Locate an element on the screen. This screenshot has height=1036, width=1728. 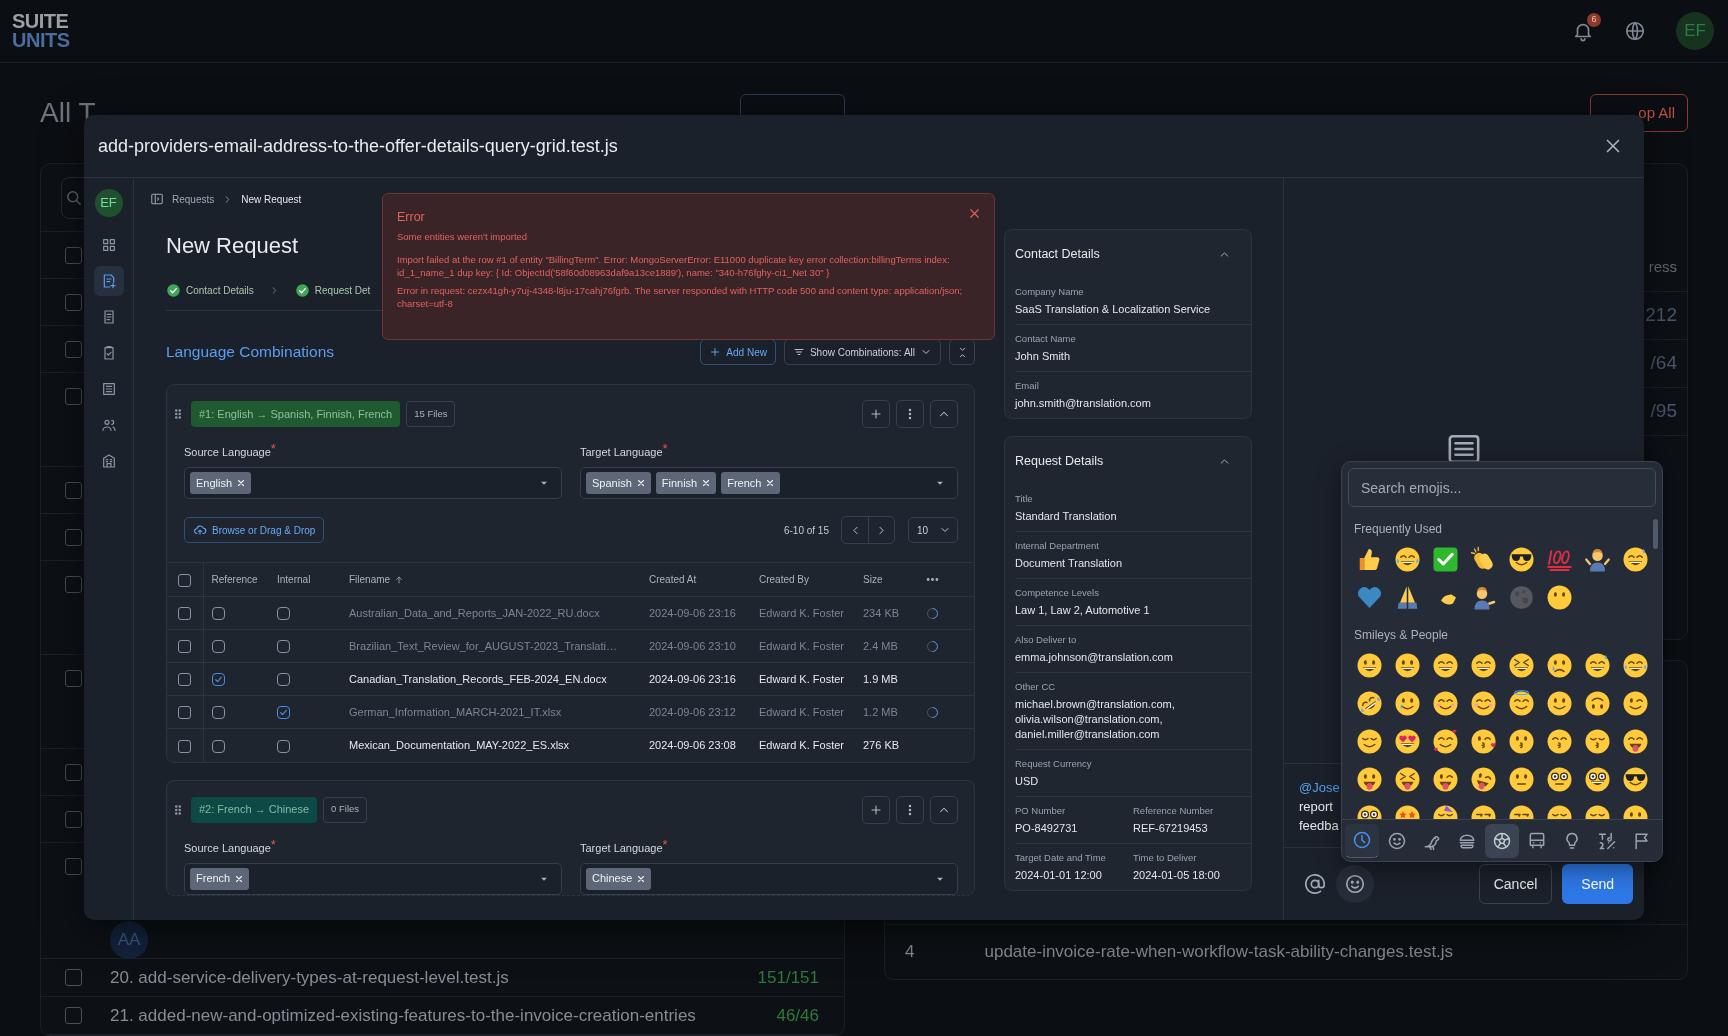
column-header: Internal is located at coordinates (294, 579).